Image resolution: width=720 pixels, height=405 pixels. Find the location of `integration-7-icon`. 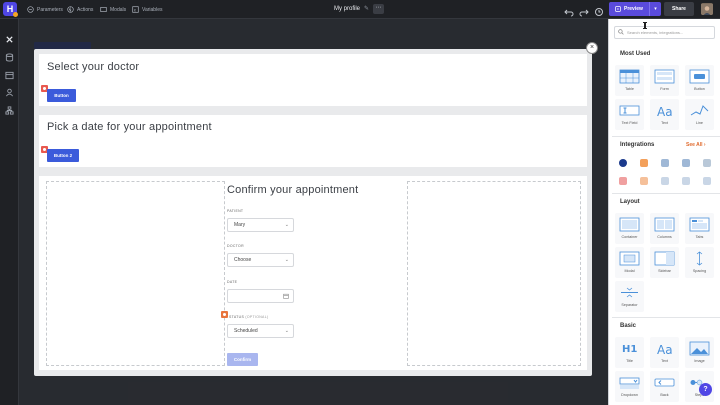

integration-7-icon is located at coordinates (644, 181).